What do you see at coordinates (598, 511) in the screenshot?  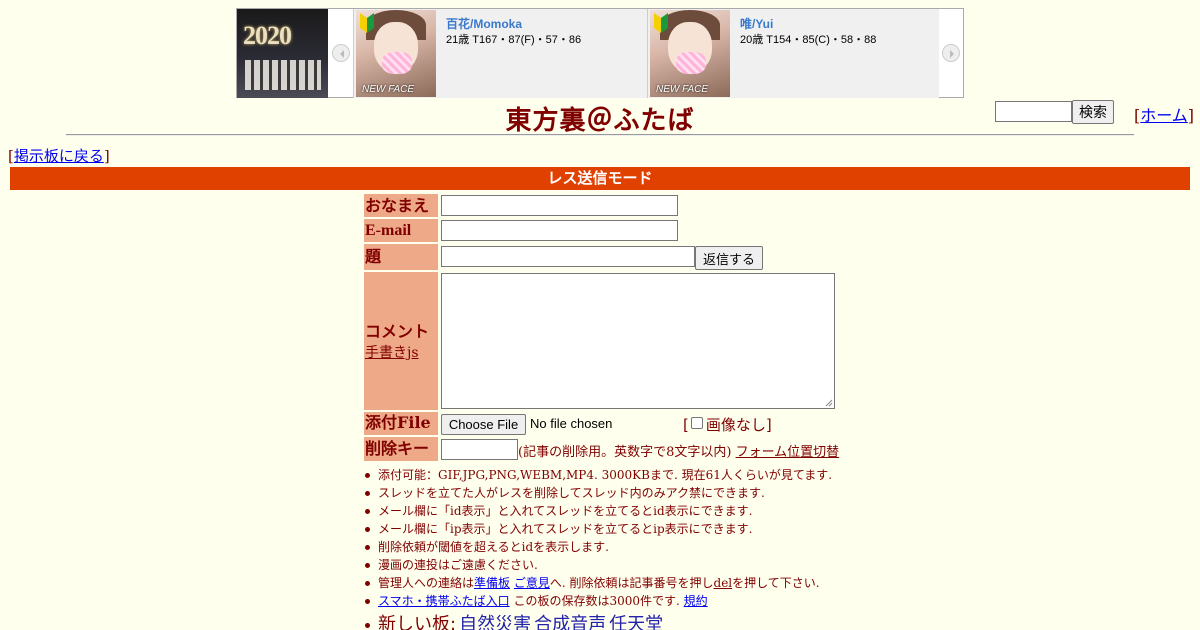 I see `list-item: メール欄に「id表示」と入れてスレッドを立てるとid表示にできます.` at bounding box center [598, 511].